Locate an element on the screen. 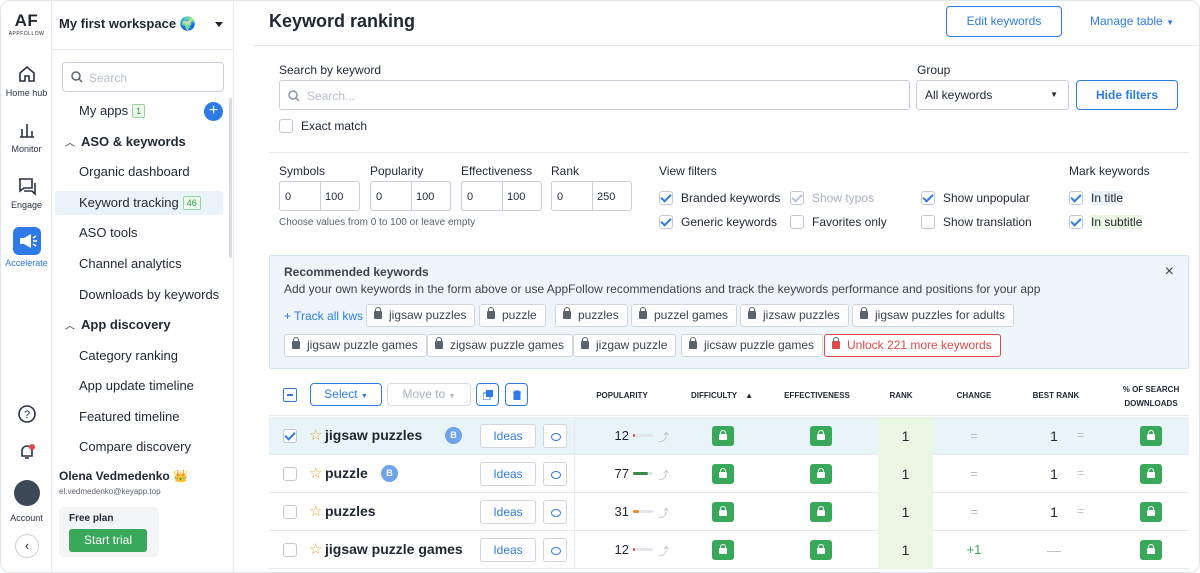 This screenshot has width=1200, height=573. table-row: ☆ jigsaw puzzle games Ideas 12 ⤴ 1 +1 — is located at coordinates (729, 550).